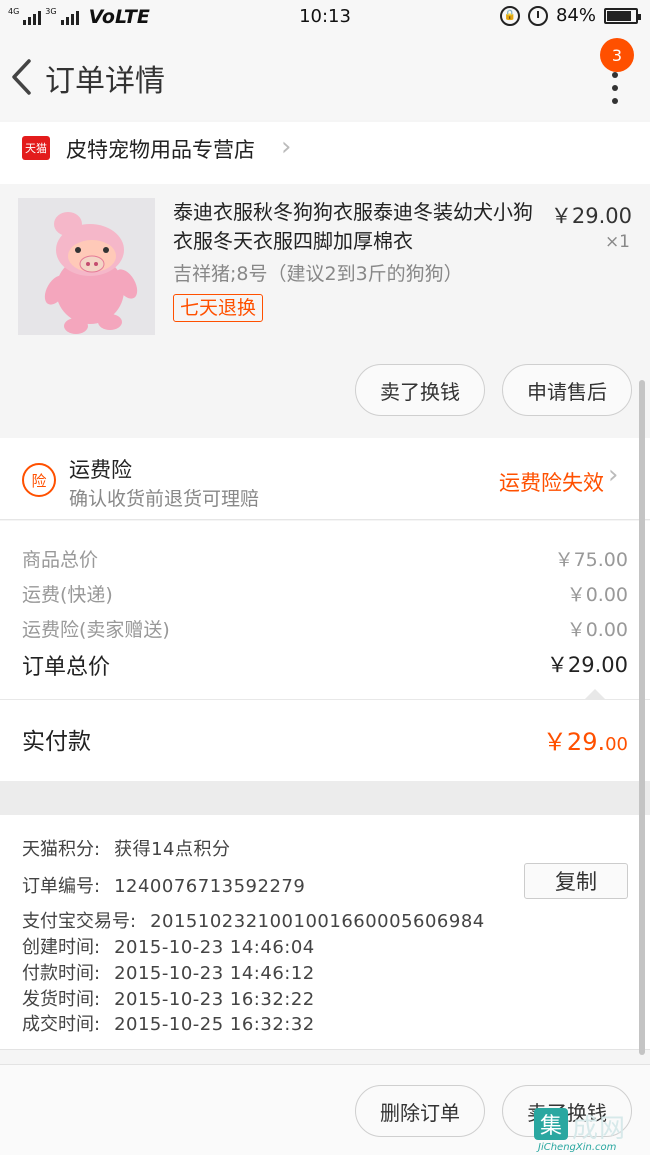  I want to click on shipping-label: 运费(快递), so click(67, 595).